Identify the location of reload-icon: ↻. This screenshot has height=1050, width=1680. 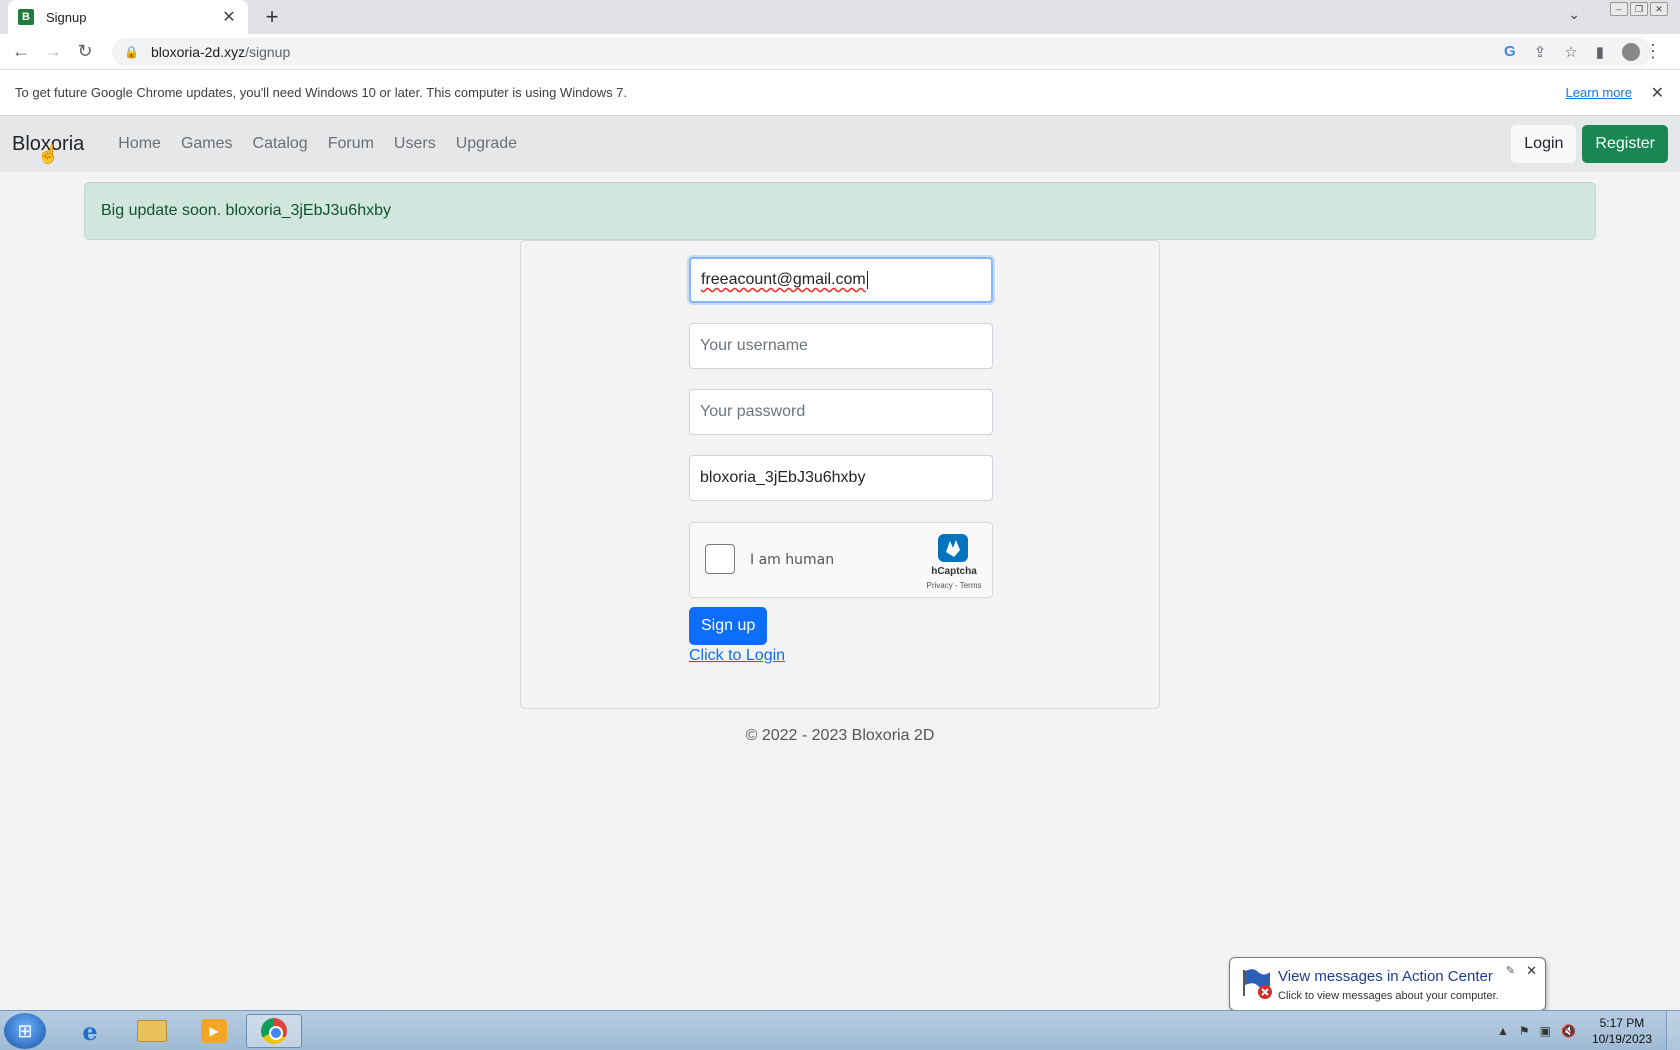
(85, 51).